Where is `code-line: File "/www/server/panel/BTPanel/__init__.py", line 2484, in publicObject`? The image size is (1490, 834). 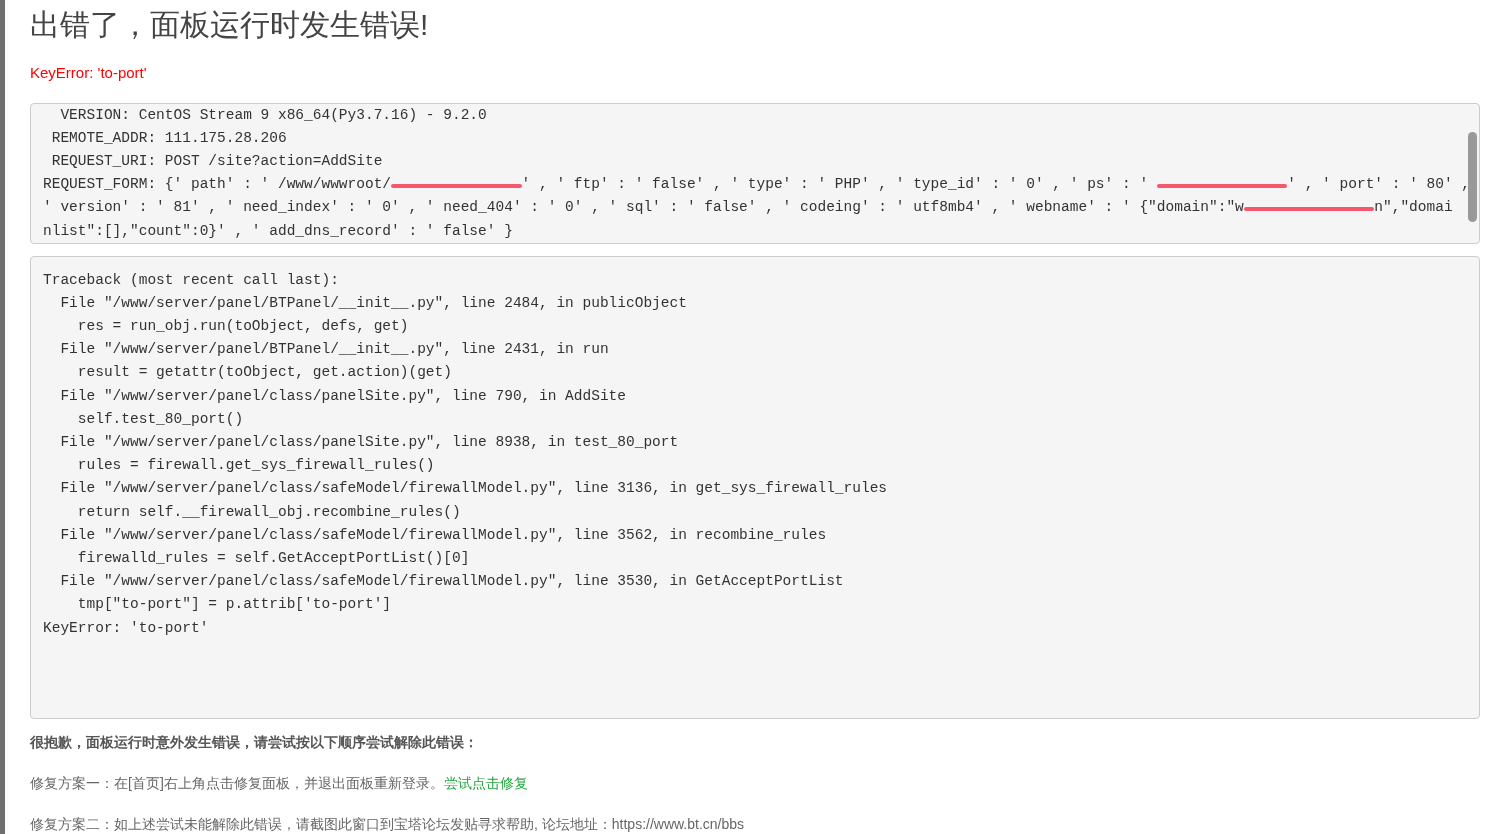 code-line: File "/www/server/panel/BTPanel/__init__.py", line 2484, in publicObject is located at coordinates (373, 303).